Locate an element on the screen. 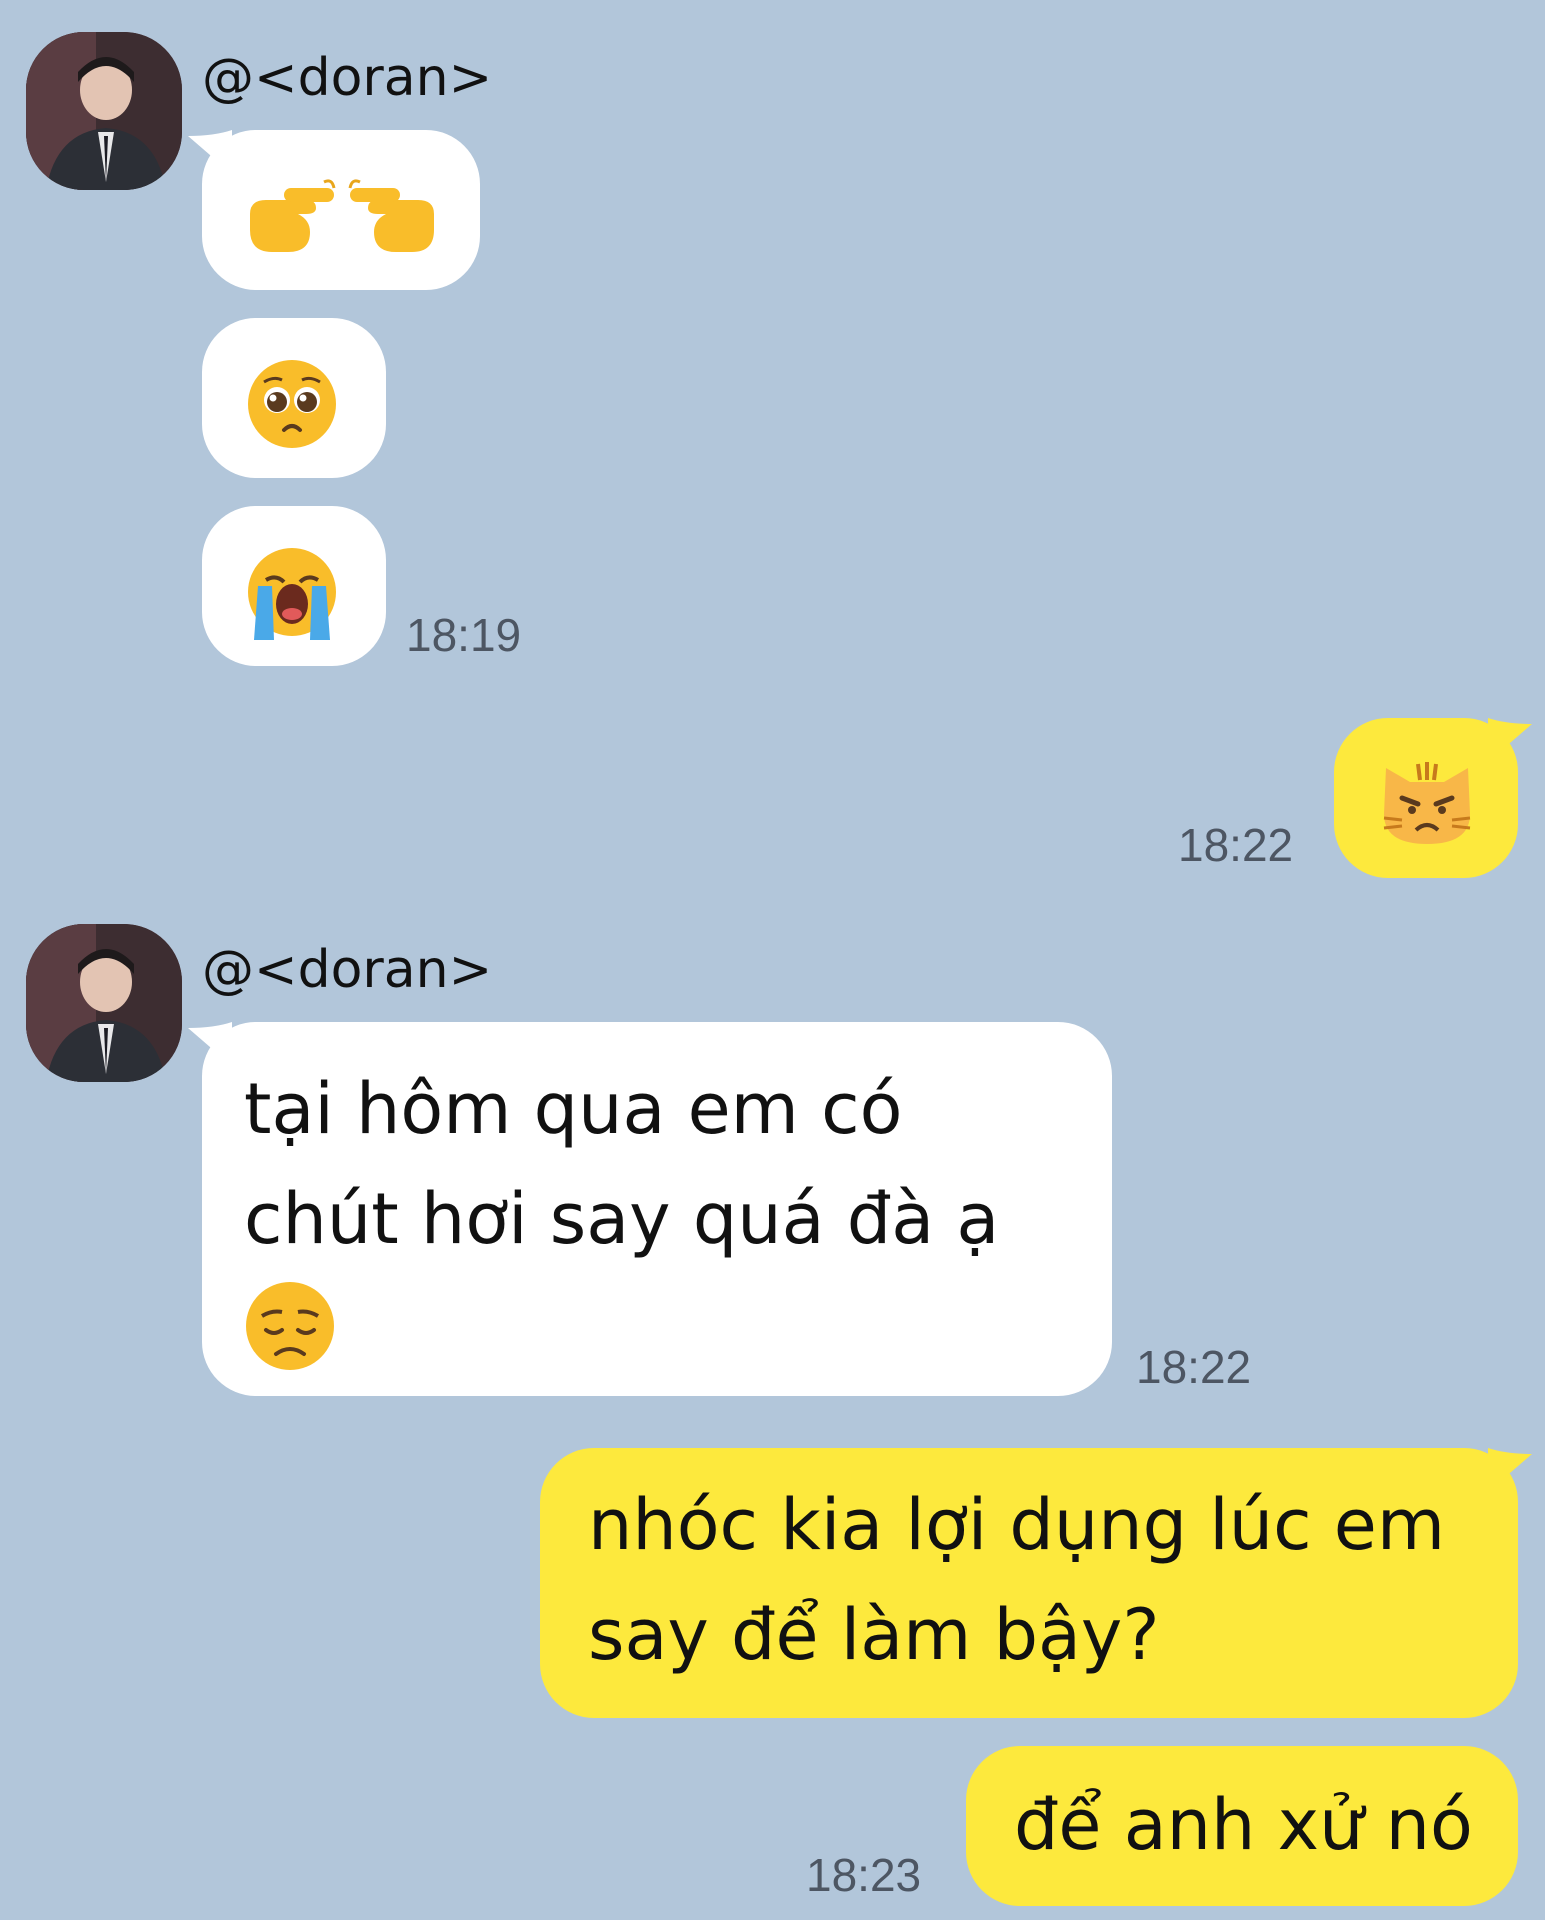 Image resolution: width=1545 pixels, height=1920 pixels. pointing-fingers-icon is located at coordinates (342, 215).